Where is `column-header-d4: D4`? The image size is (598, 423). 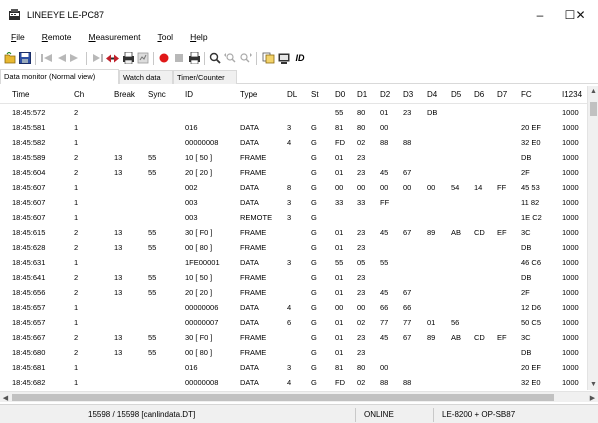
column-header-d4: D4 is located at coordinates (432, 94).